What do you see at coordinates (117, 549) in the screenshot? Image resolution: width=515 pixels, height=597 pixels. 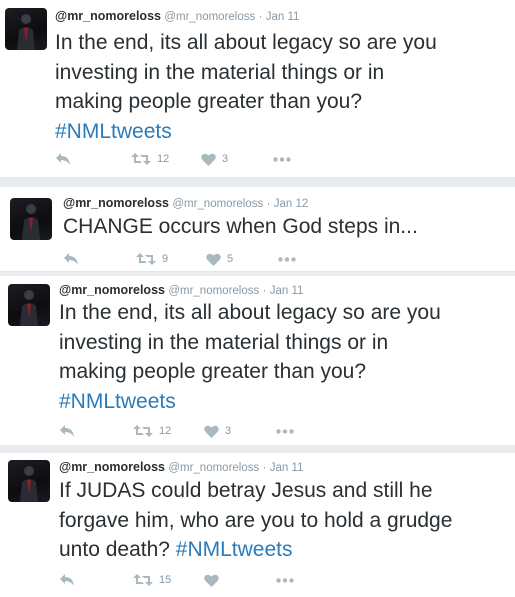 I see `tweet-text-fragment: unto death?` at bounding box center [117, 549].